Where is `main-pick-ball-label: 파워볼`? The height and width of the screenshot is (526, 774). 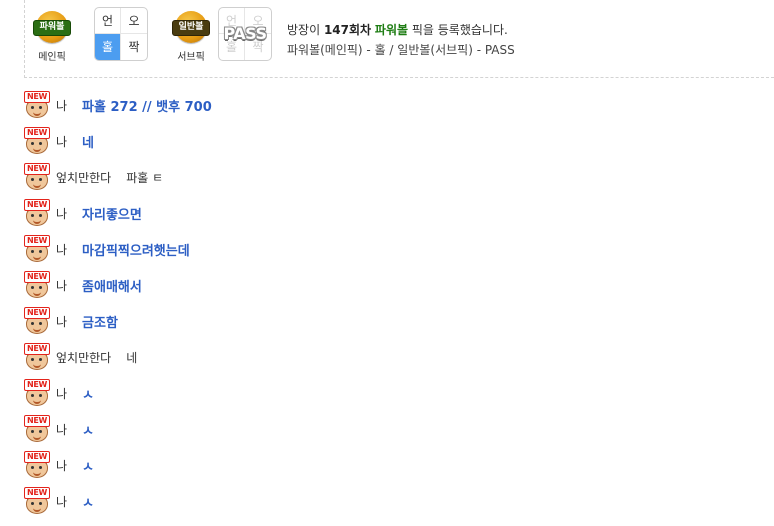
main-pick-ball-label: 파워볼 is located at coordinates (52, 28).